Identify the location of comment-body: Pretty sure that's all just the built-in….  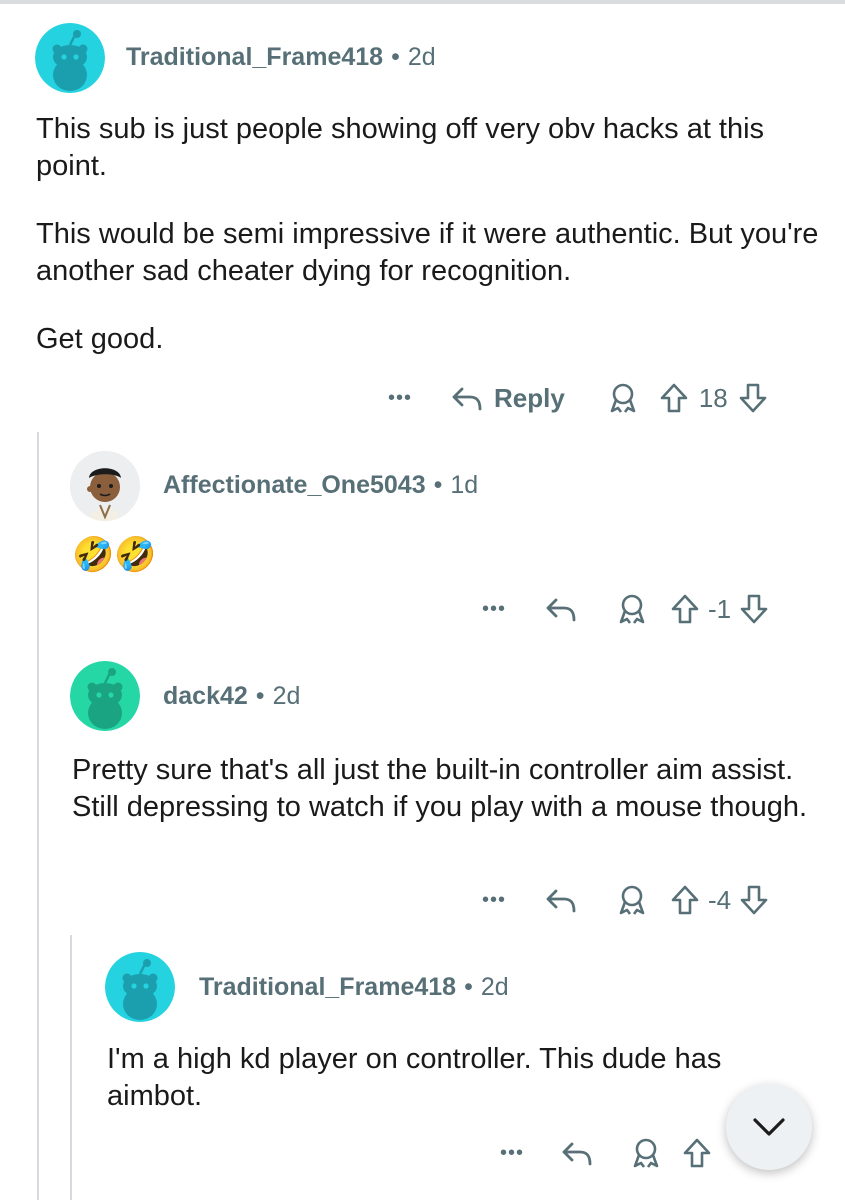
(452, 804).